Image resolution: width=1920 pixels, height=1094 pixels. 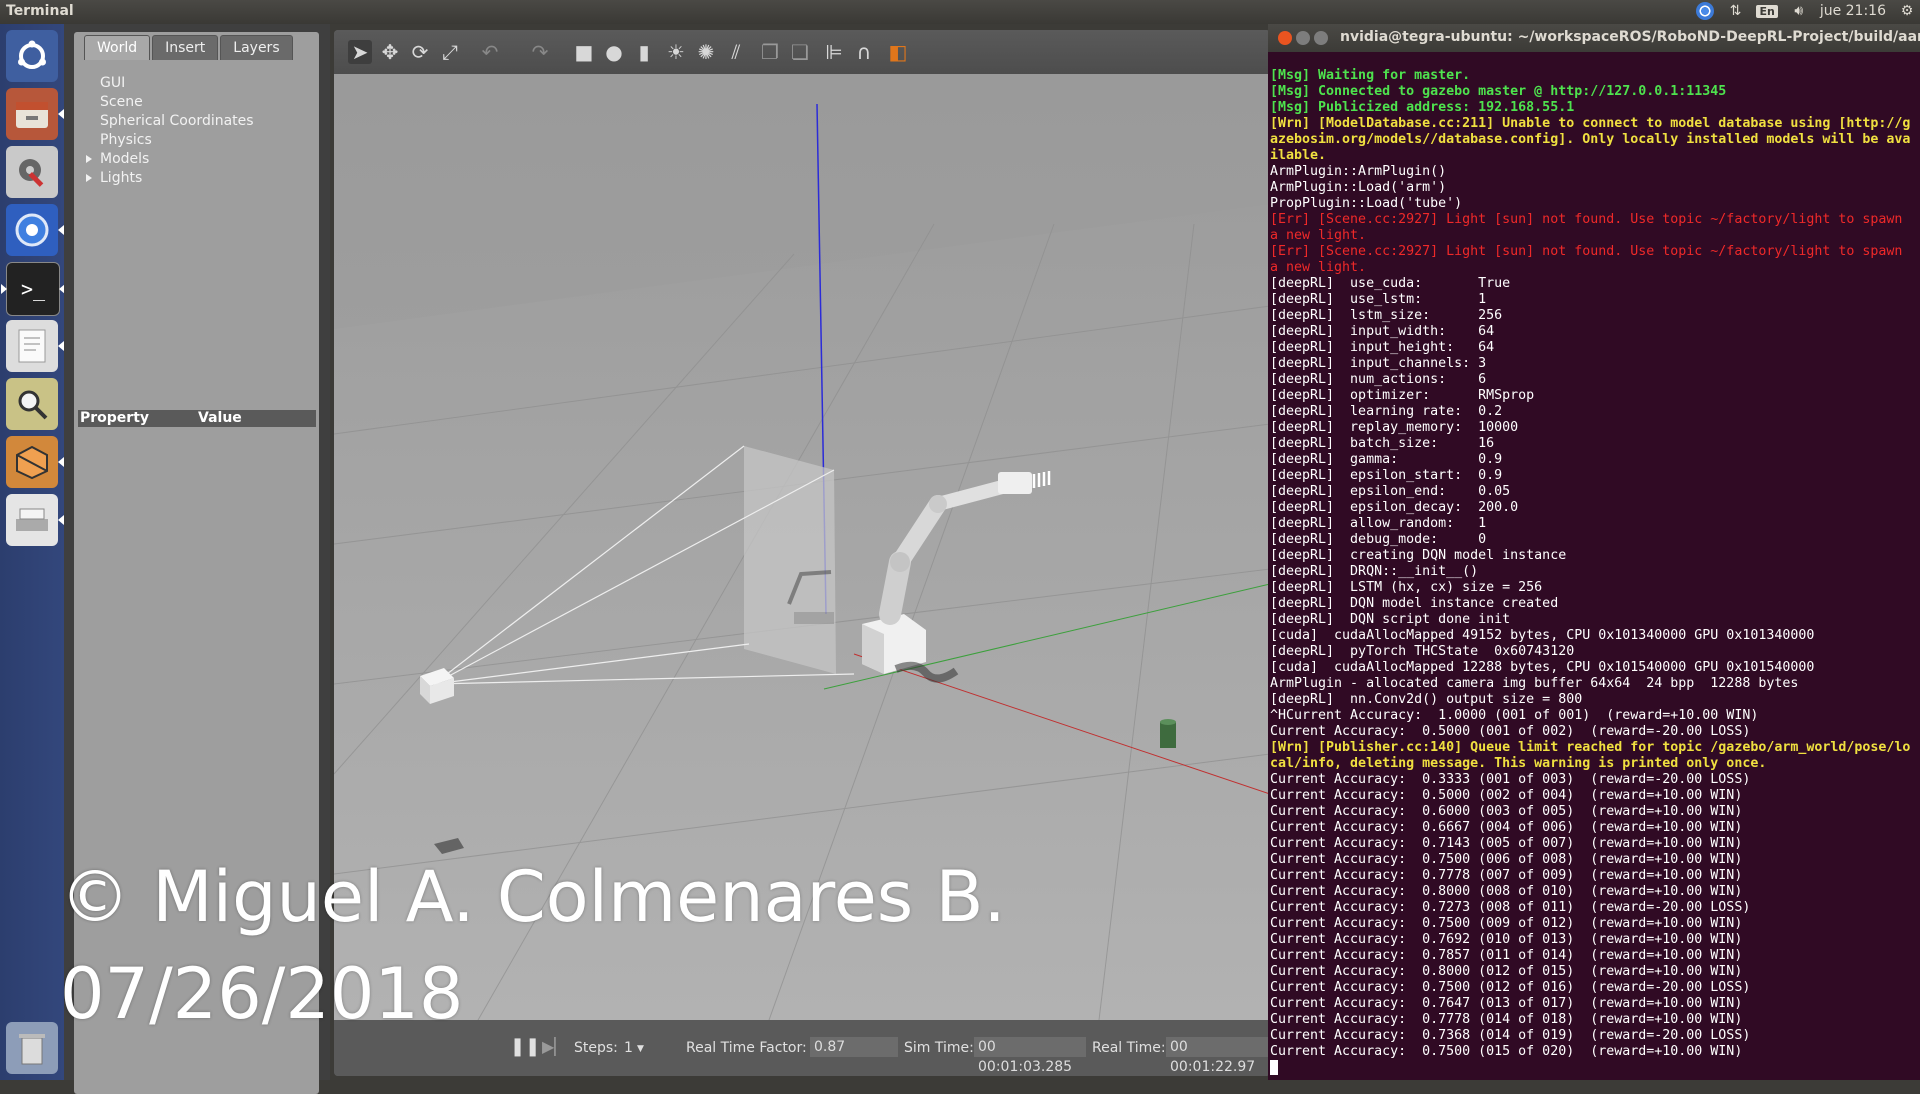 I want to click on terminal-line: [deepRL] lstm_size: 256, so click(x=1386, y=315).